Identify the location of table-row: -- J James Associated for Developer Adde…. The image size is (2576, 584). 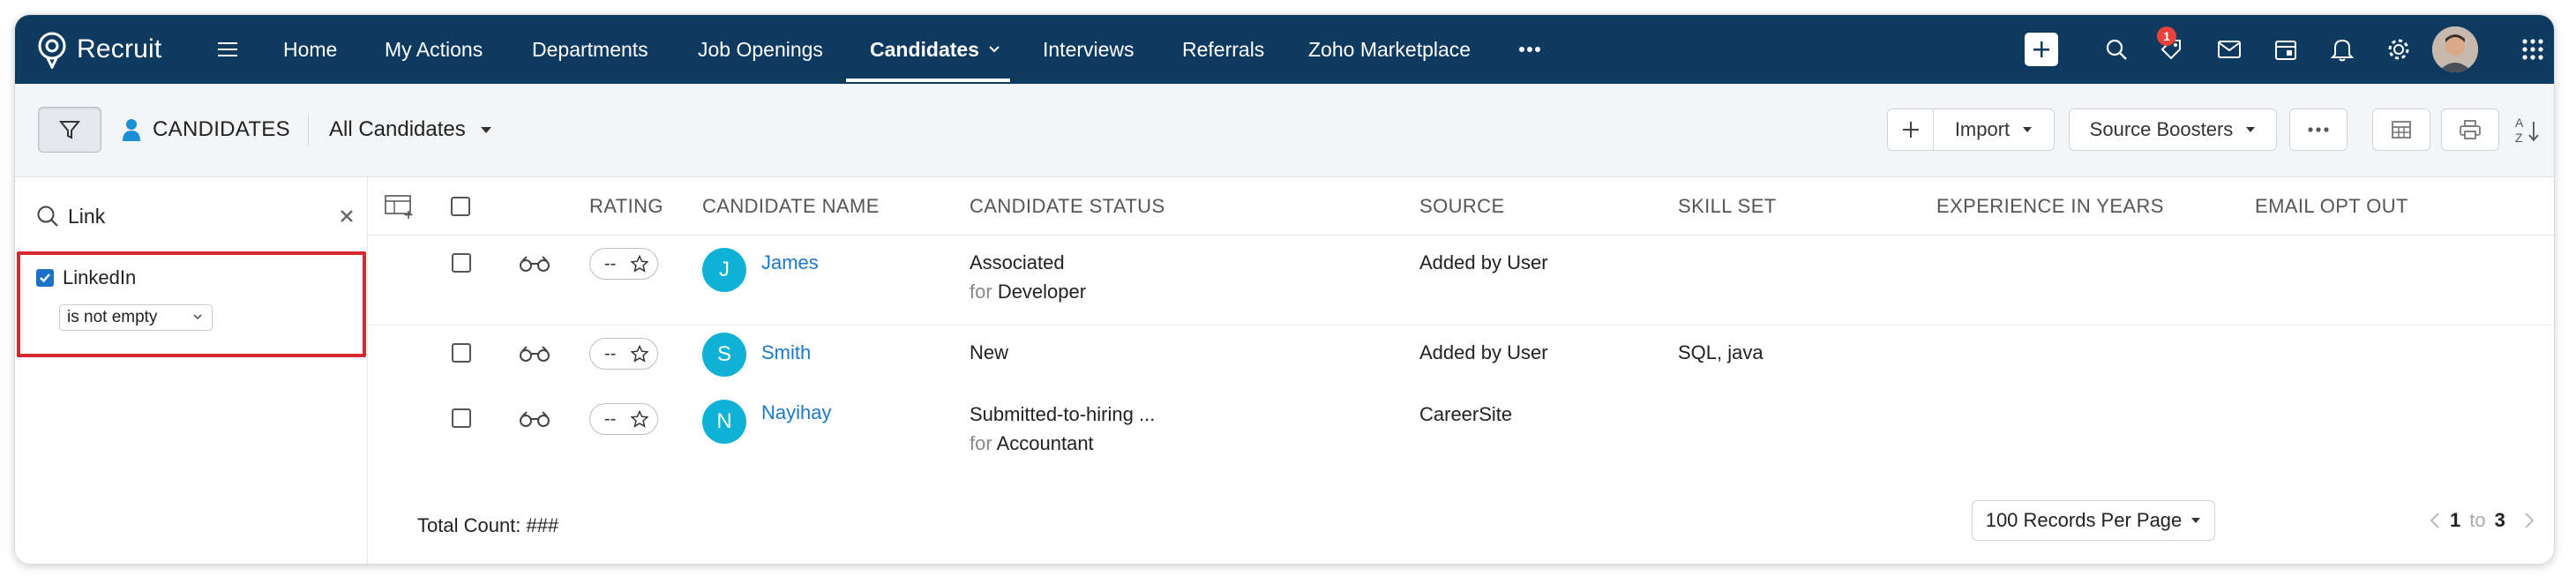
(1461, 281).